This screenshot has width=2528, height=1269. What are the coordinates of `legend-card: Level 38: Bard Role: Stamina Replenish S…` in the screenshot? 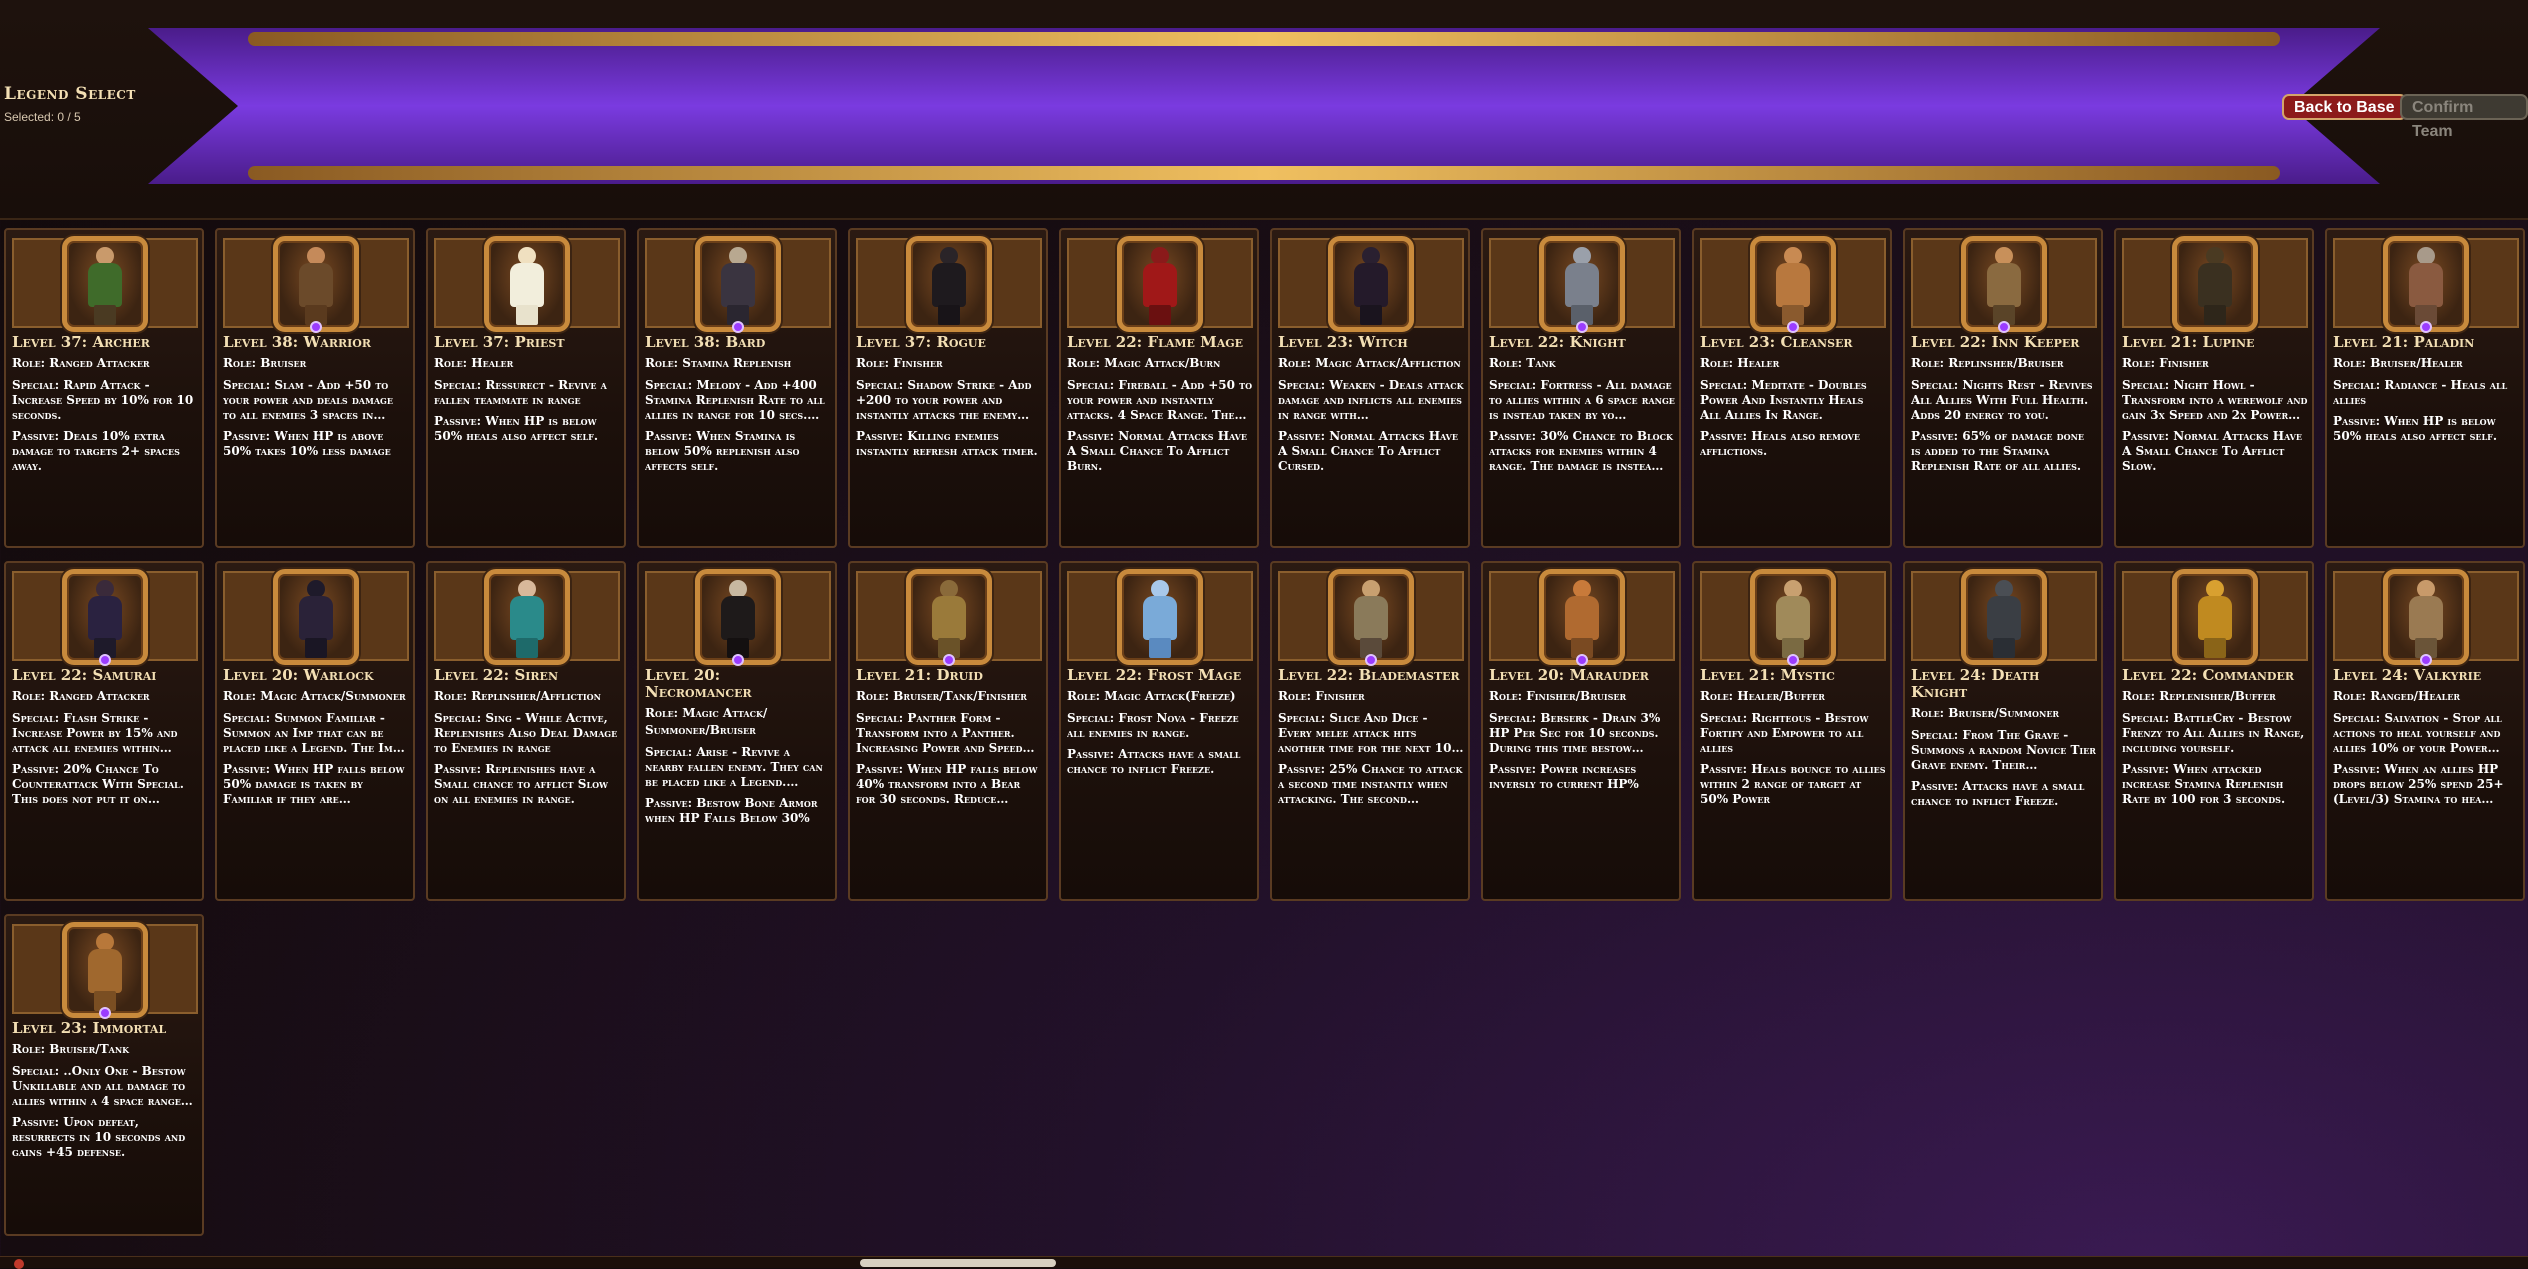 It's located at (737, 388).